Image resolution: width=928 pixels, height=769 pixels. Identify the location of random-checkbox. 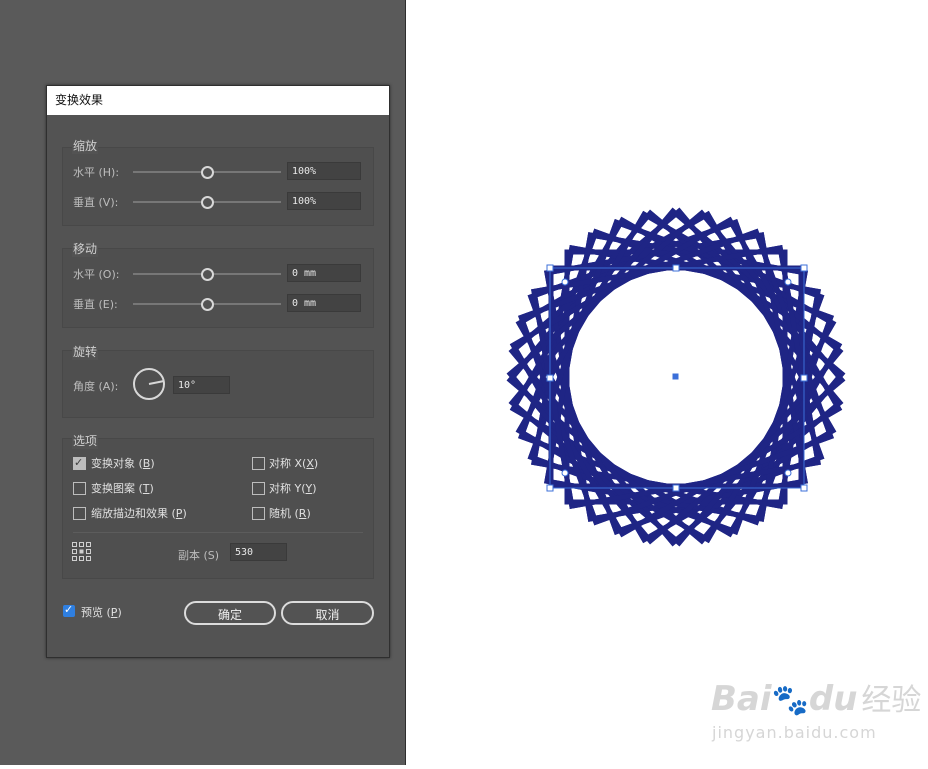
(258, 513).